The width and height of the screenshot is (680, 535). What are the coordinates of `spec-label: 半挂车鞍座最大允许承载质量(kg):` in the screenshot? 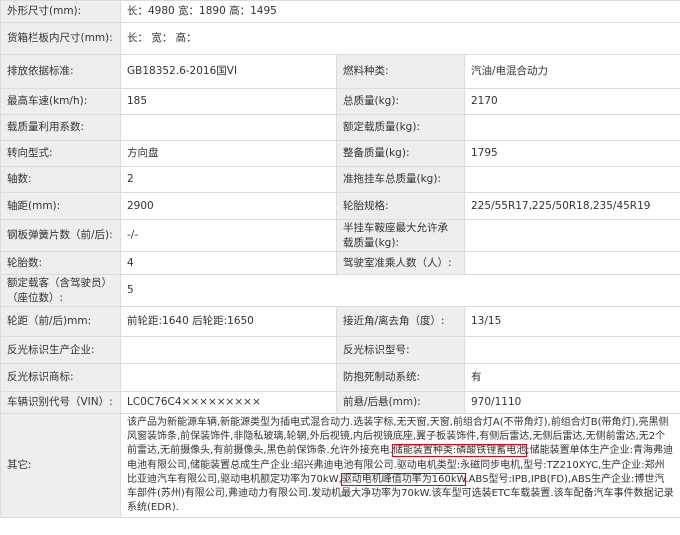 It's located at (400, 235).